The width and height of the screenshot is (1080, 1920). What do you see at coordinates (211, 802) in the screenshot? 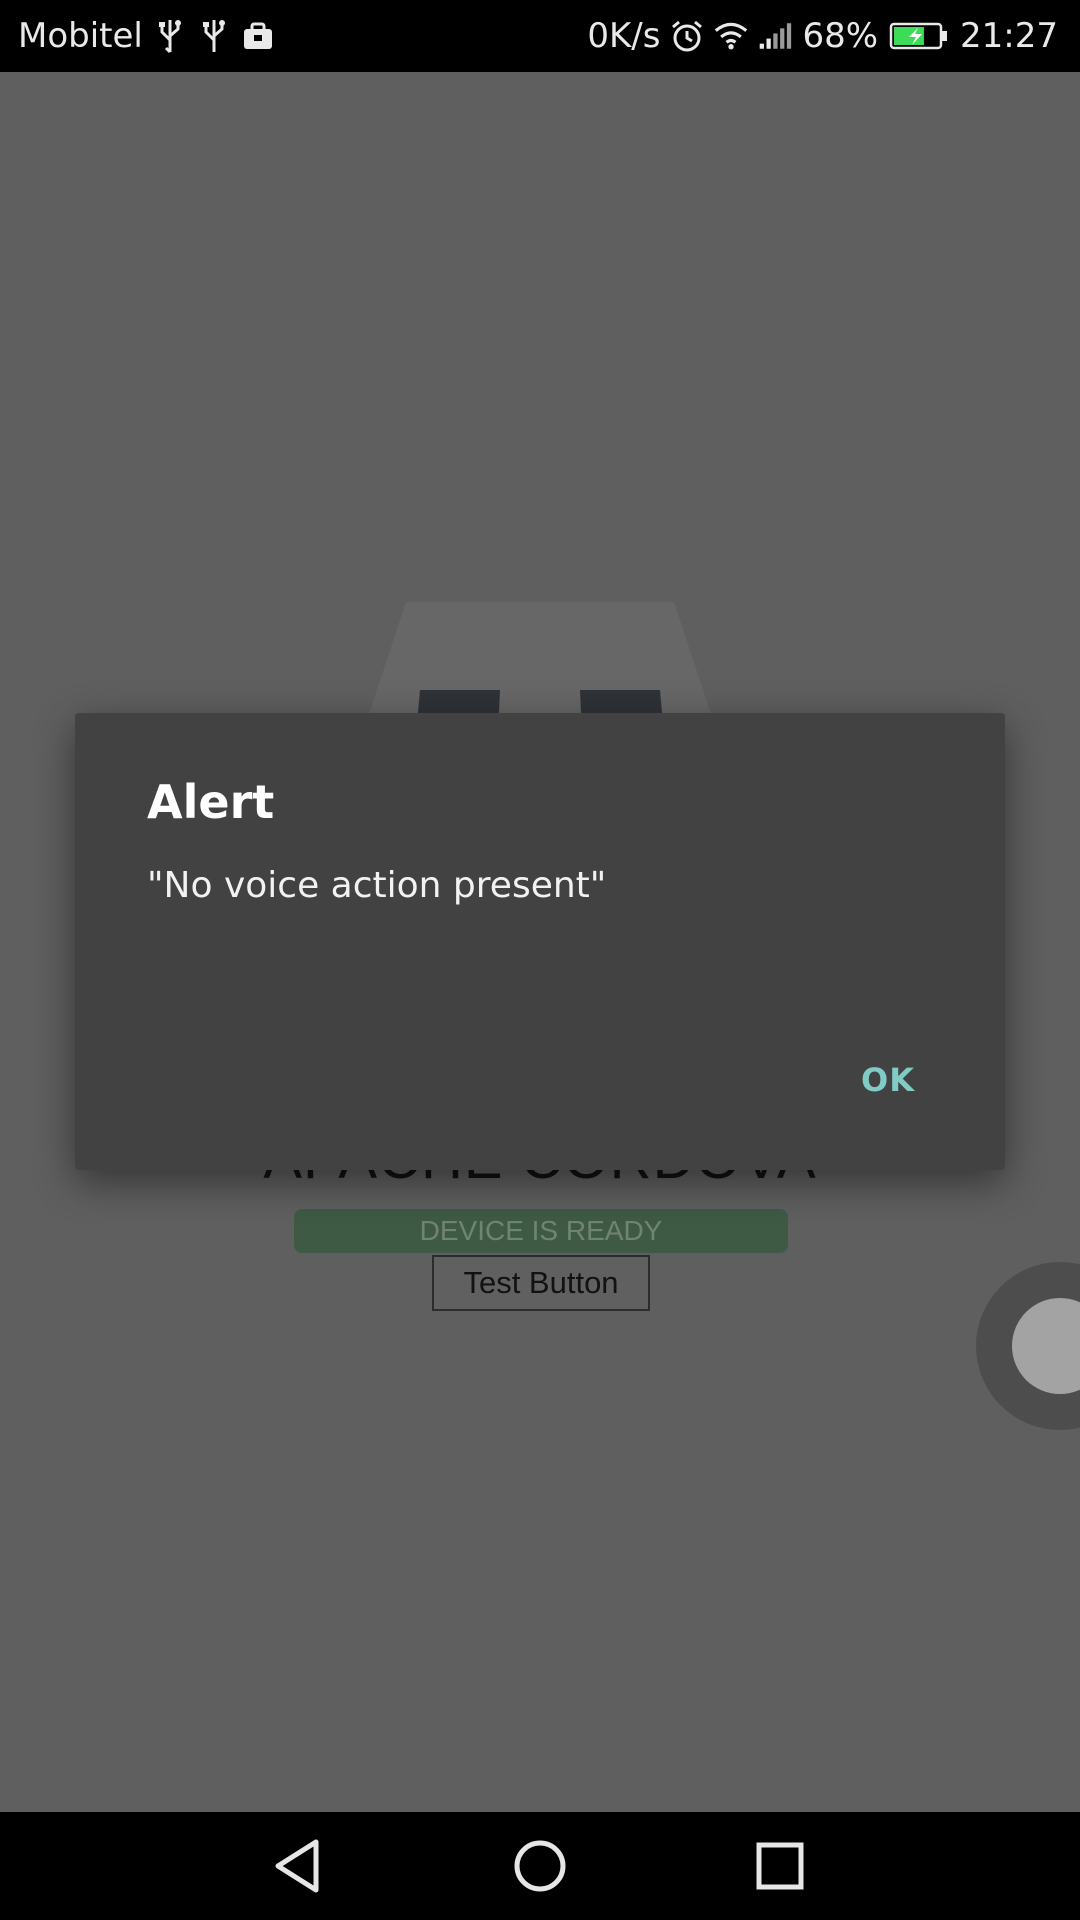
I see `dialog-title: Alert` at bounding box center [211, 802].